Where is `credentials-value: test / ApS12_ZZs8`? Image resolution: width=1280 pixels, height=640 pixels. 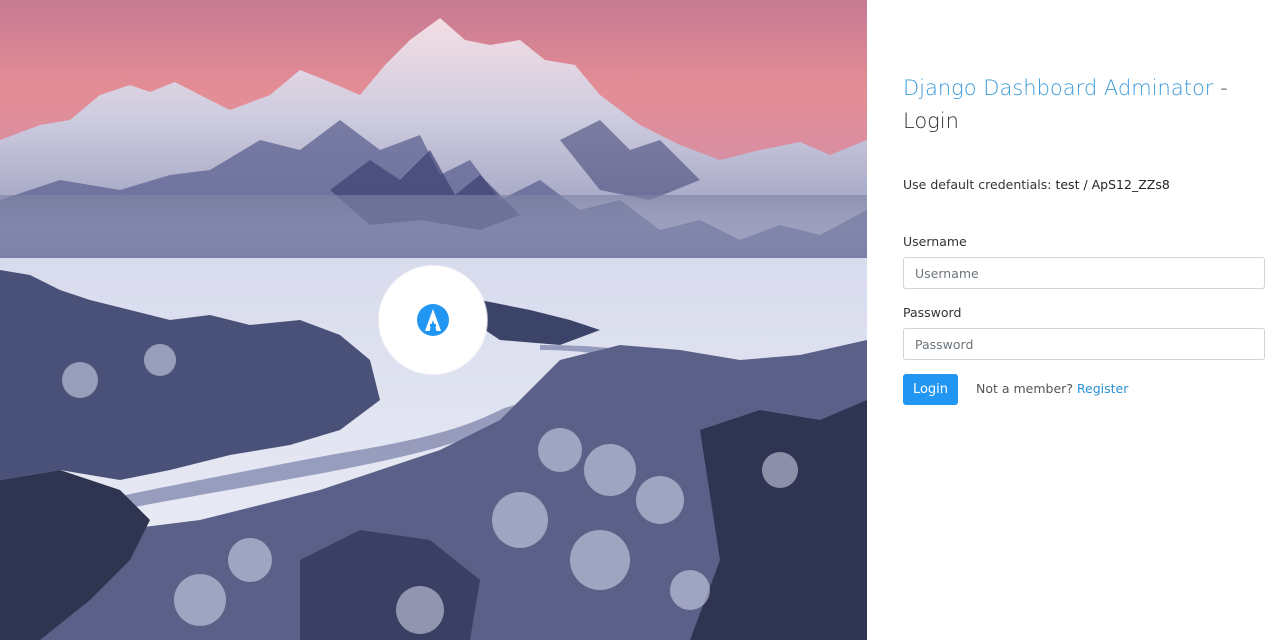
credentials-value: test / ApS12_ZZs8 is located at coordinates (1112, 184).